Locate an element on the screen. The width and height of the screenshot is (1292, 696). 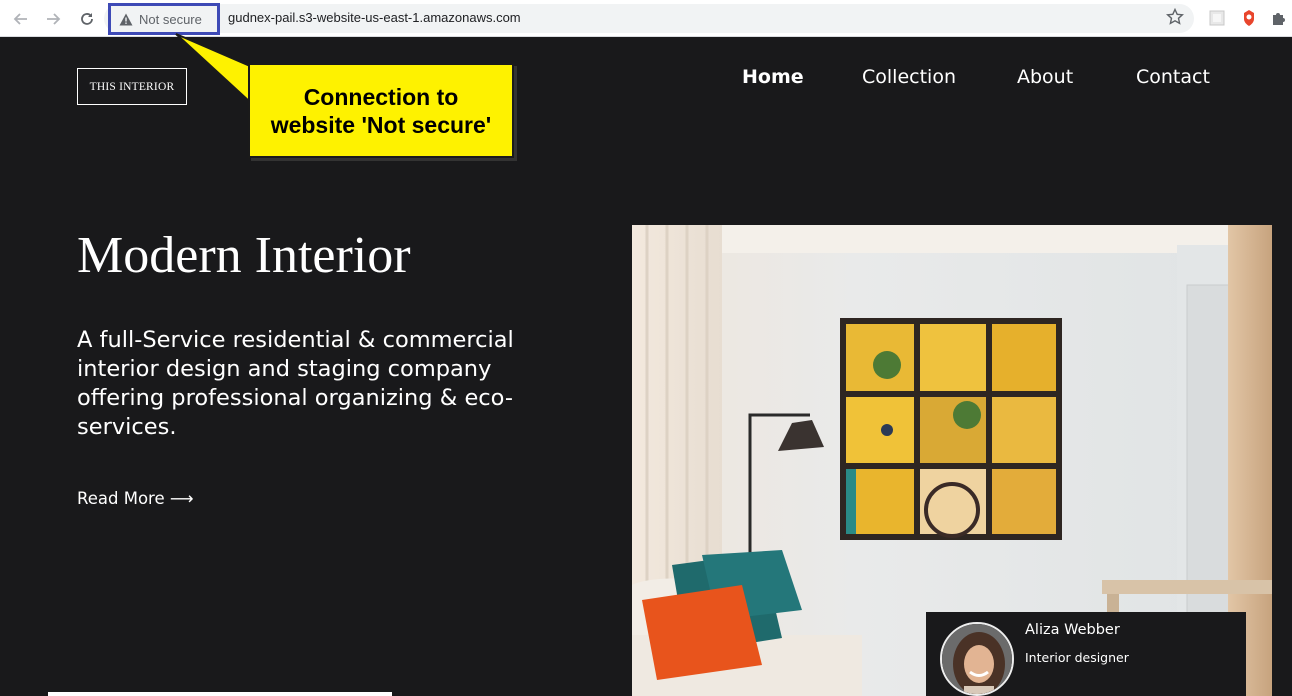
nav-about: About is located at coordinates (1045, 77).